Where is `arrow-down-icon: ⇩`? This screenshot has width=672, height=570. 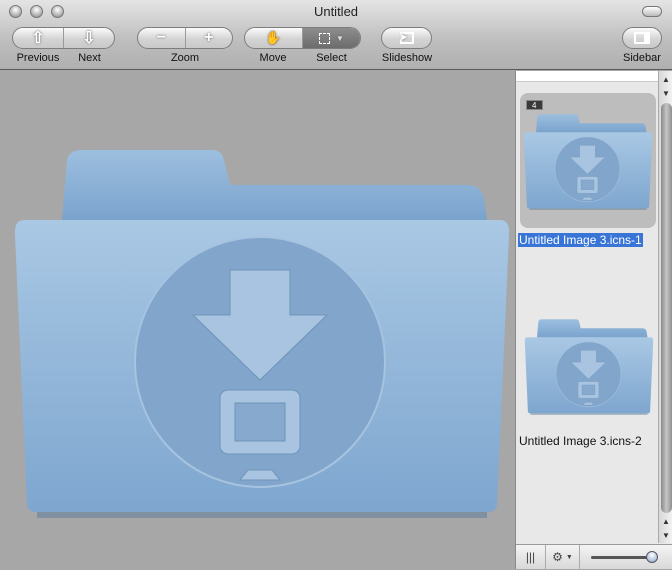 arrow-down-icon: ⇩ is located at coordinates (89, 38).